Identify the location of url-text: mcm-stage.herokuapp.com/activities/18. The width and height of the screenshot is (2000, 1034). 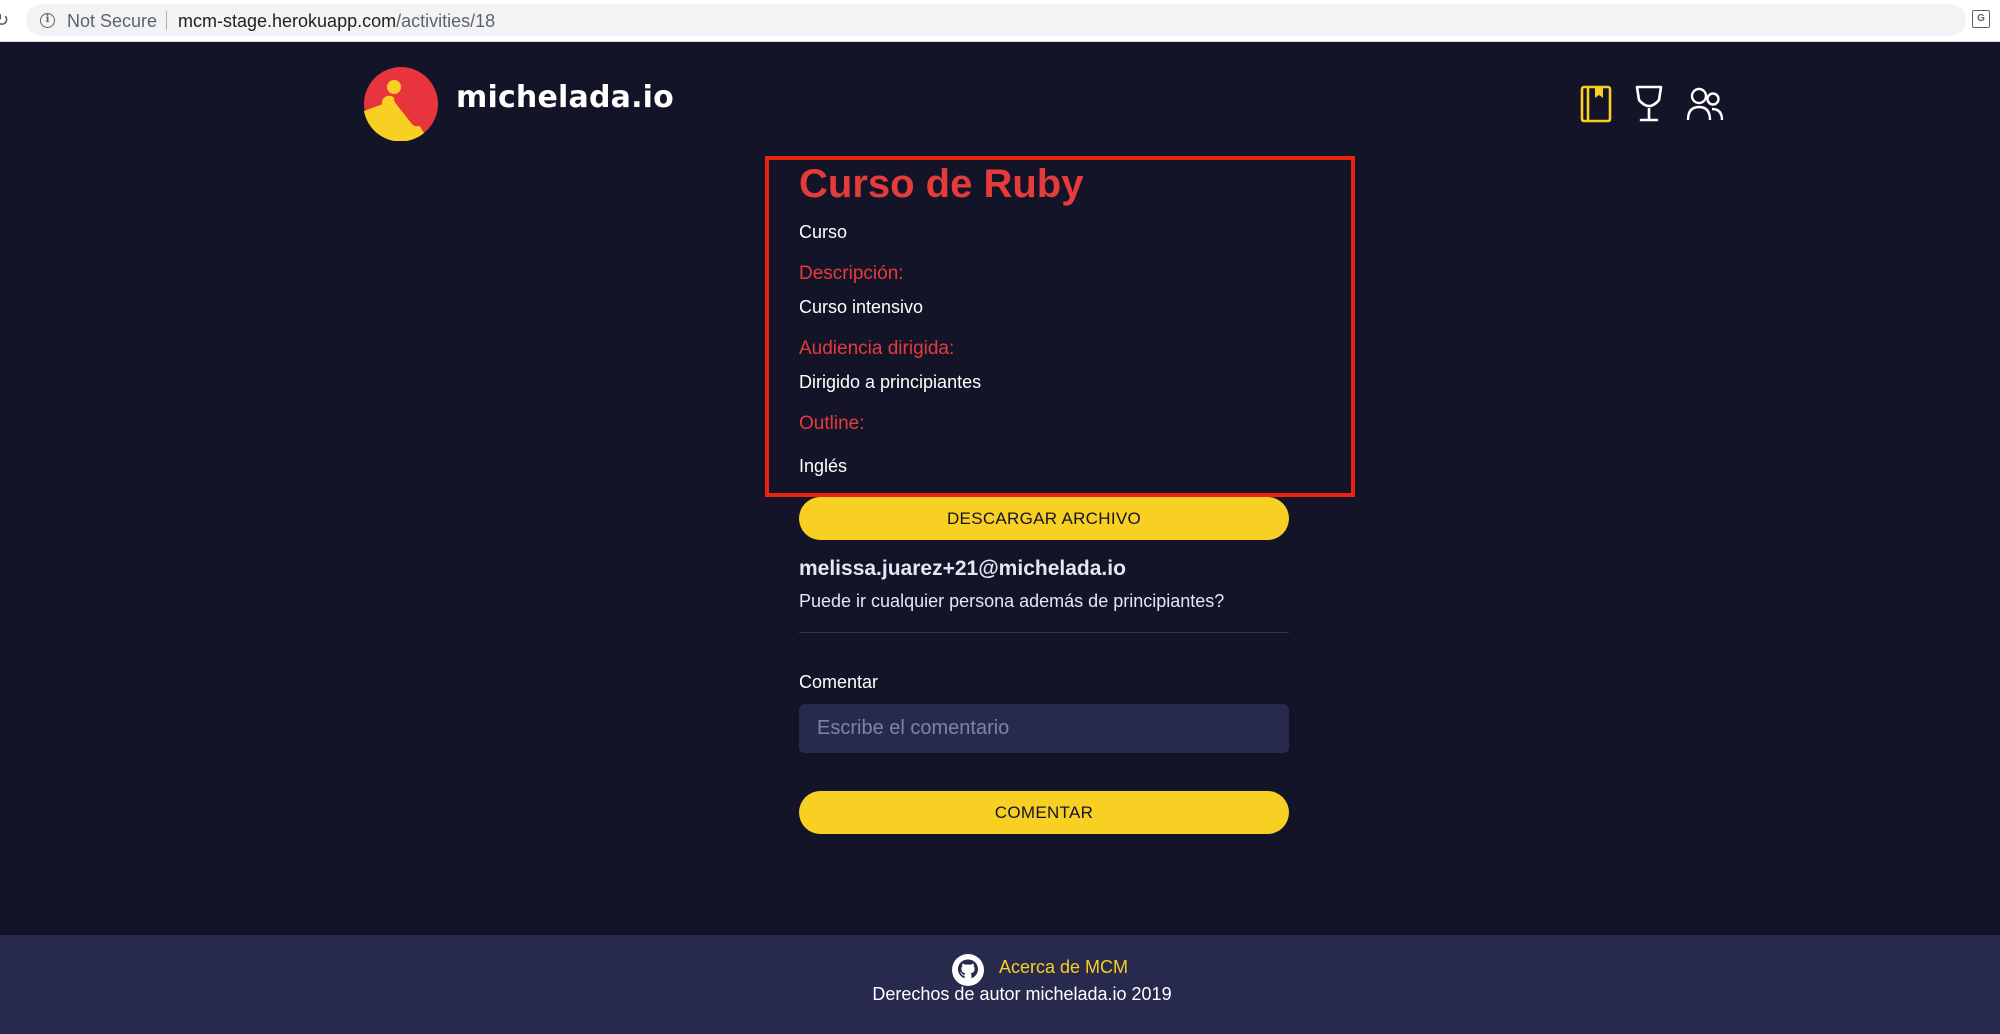
(336, 21).